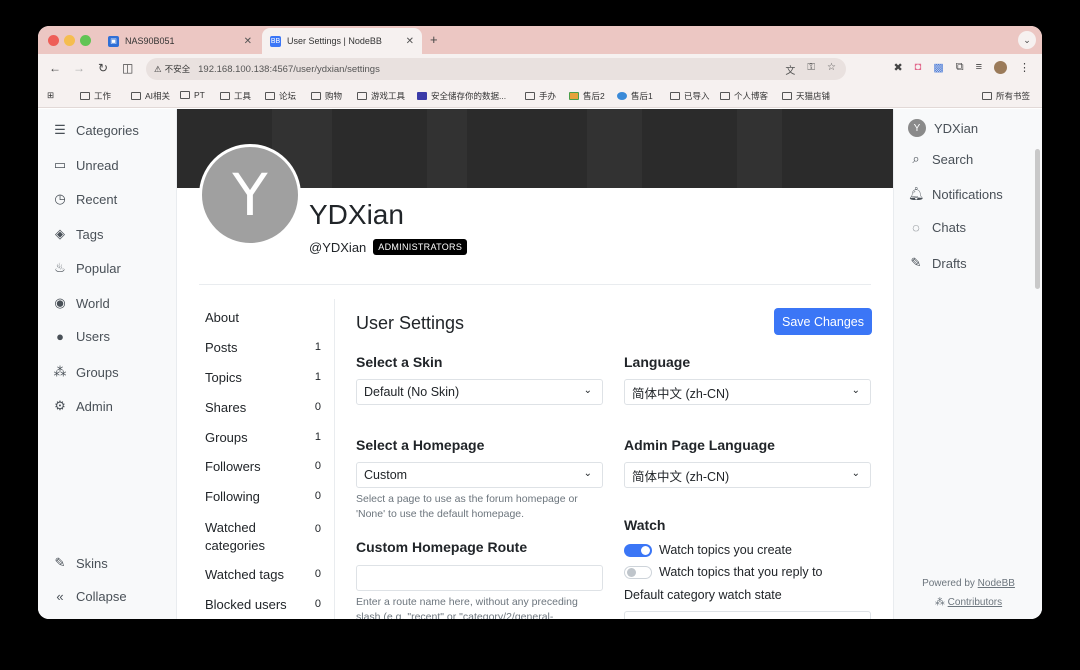  What do you see at coordinates (97, 372) in the screenshot?
I see `sidebar-item-label: Groups` at bounding box center [97, 372].